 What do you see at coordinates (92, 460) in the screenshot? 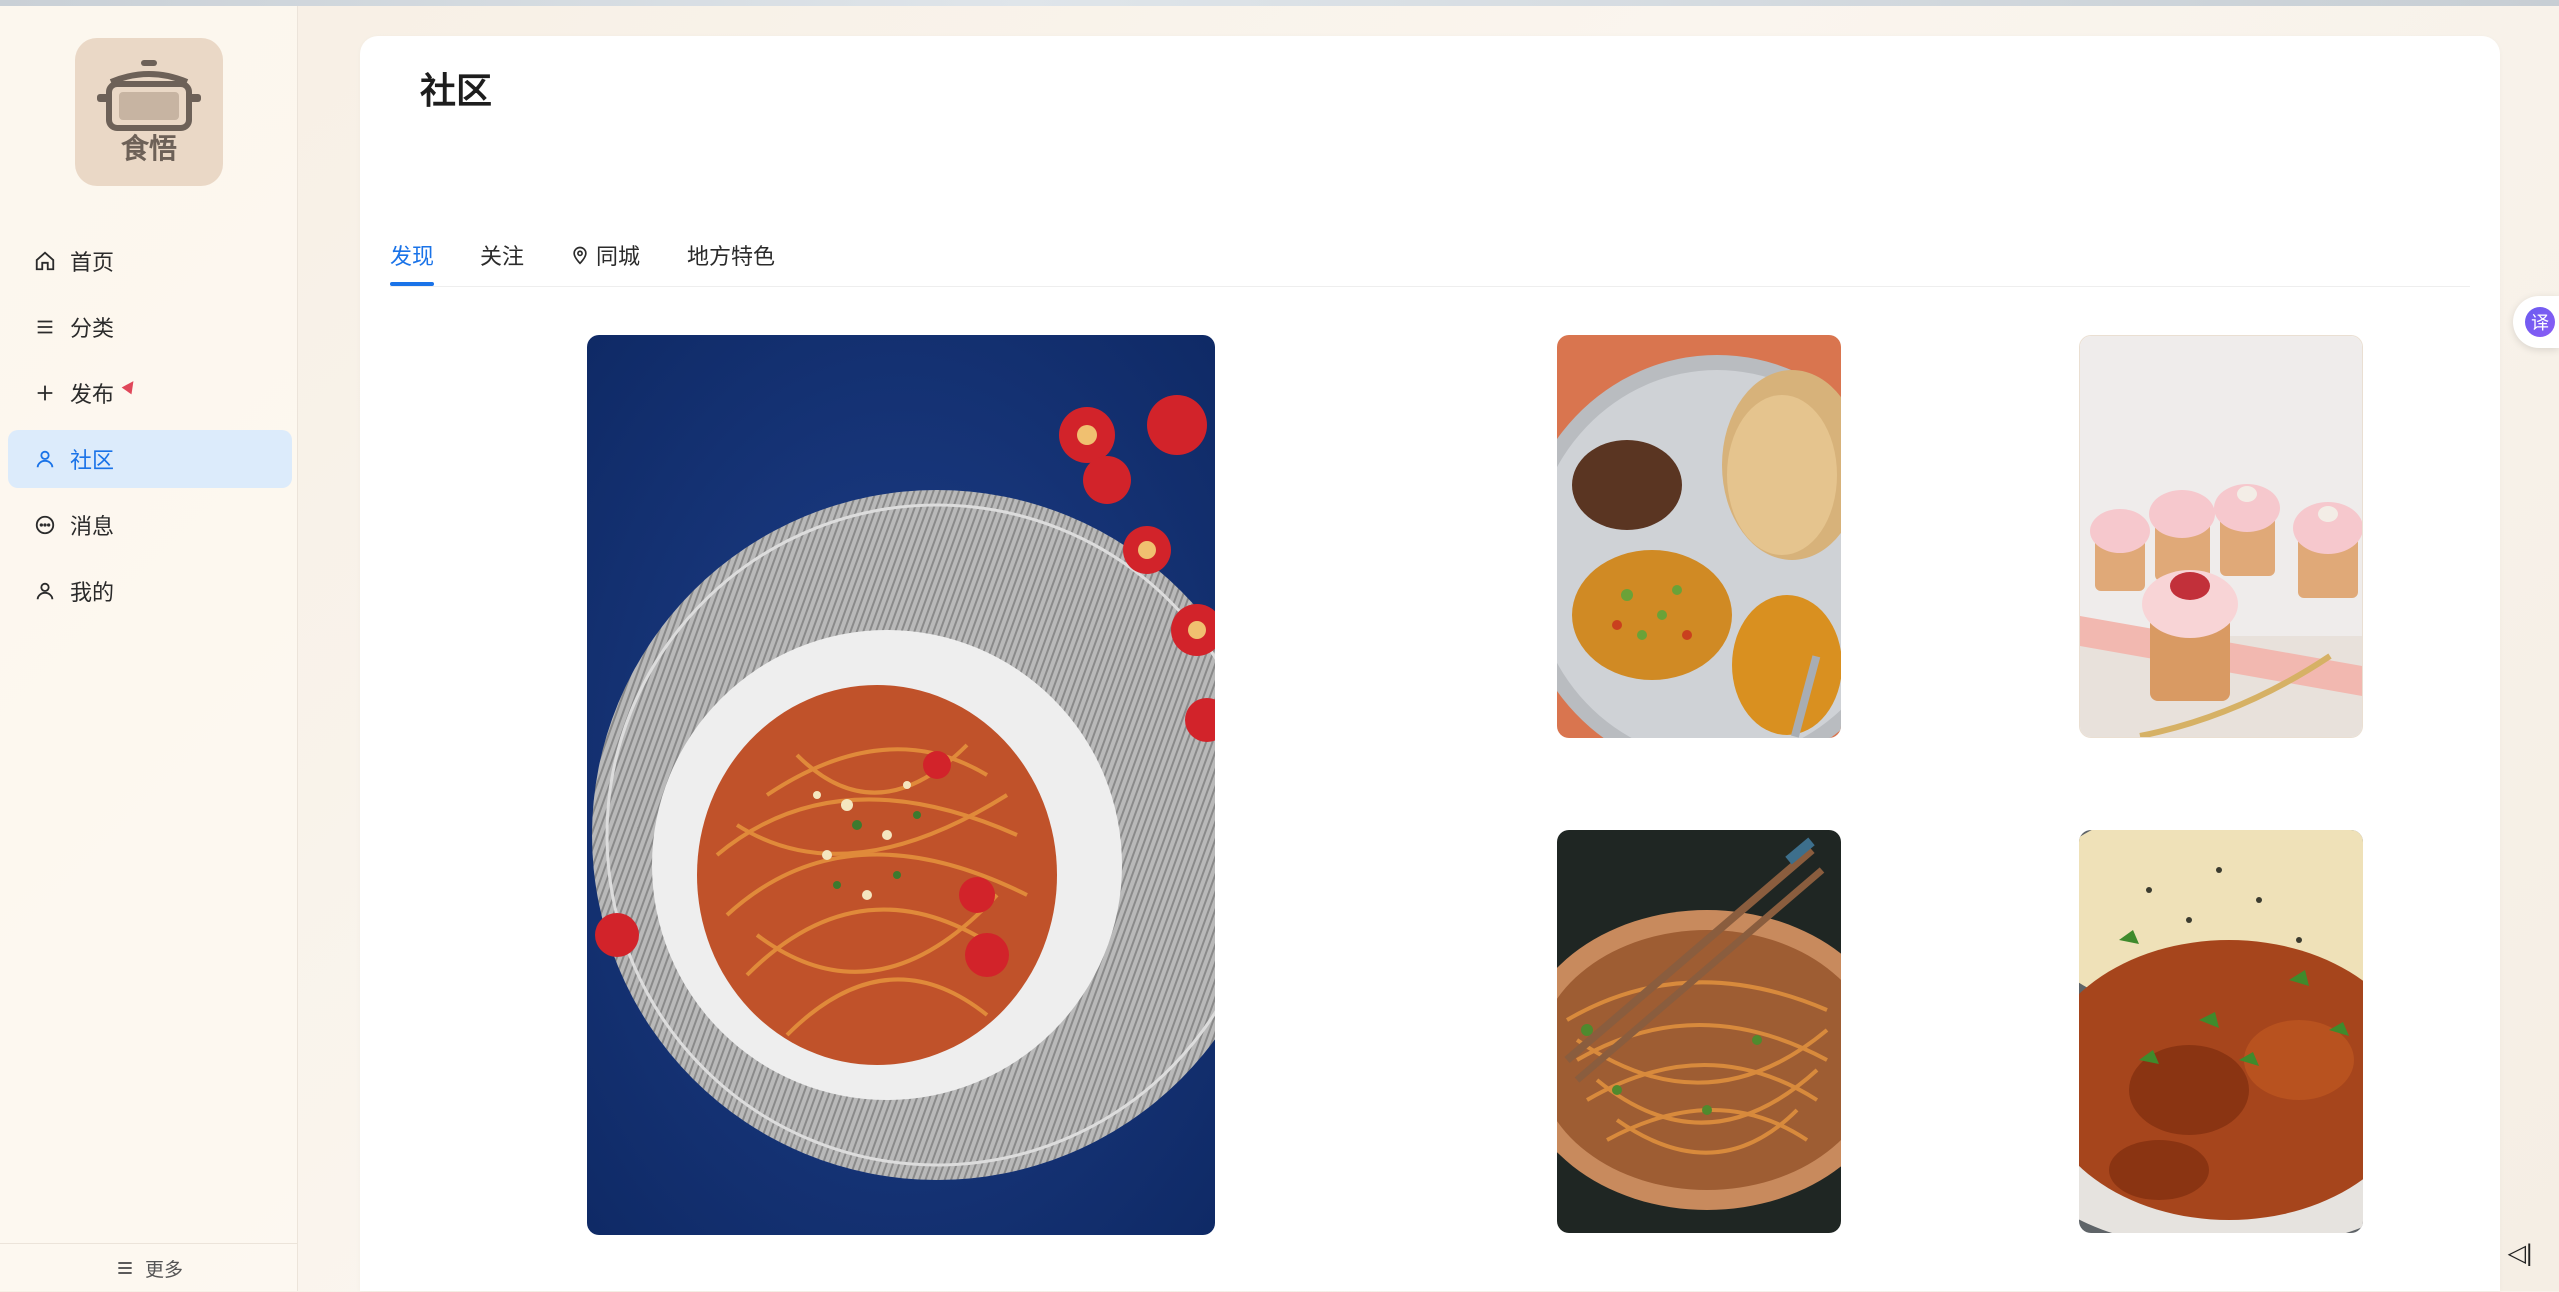
I see `sidebar-item-label: 社区` at bounding box center [92, 460].